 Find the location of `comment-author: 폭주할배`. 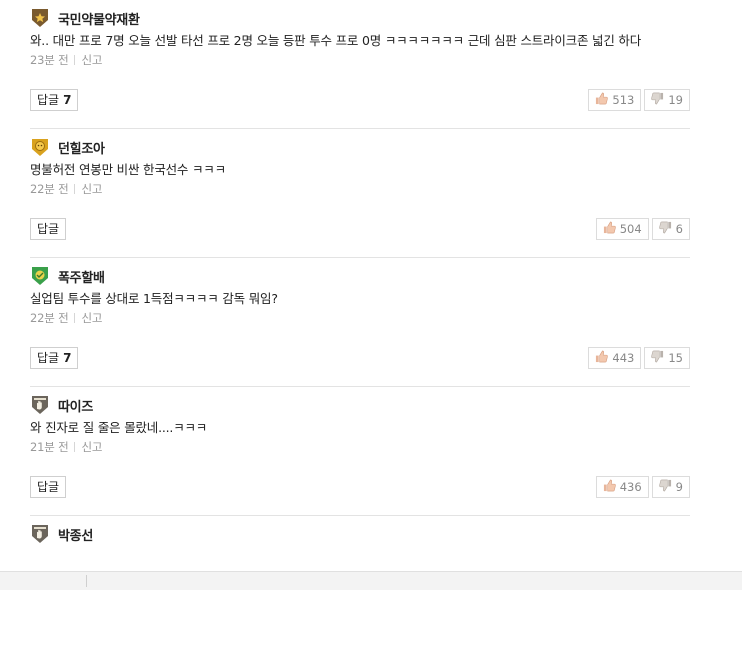

comment-author: 폭주할배 is located at coordinates (81, 276).